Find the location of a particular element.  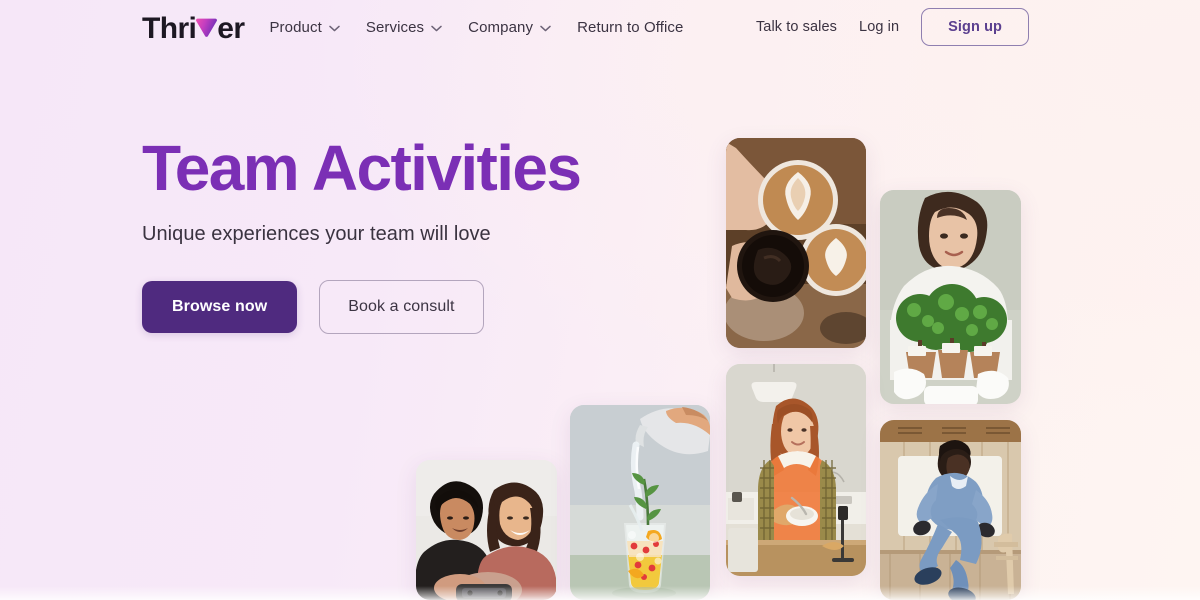

collage-image-coffee-cups is located at coordinates (796, 243).